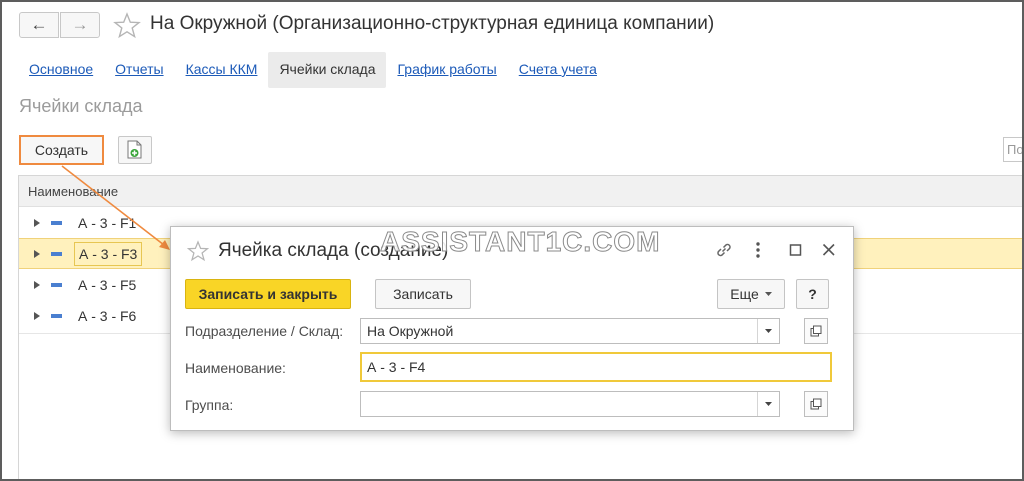 The width and height of the screenshot is (1024, 481). I want to click on group-dropdown-button, so click(768, 404).